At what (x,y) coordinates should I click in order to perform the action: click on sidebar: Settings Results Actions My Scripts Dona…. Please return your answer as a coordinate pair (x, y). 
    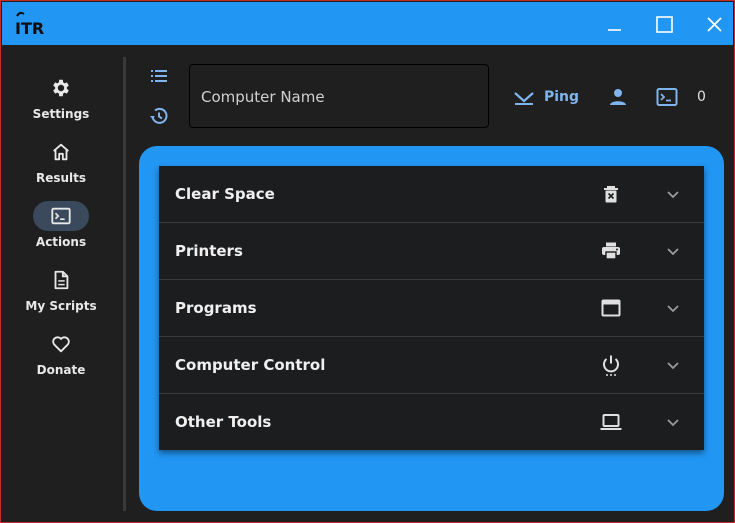
    Looking at the image, I should click on (61, 283).